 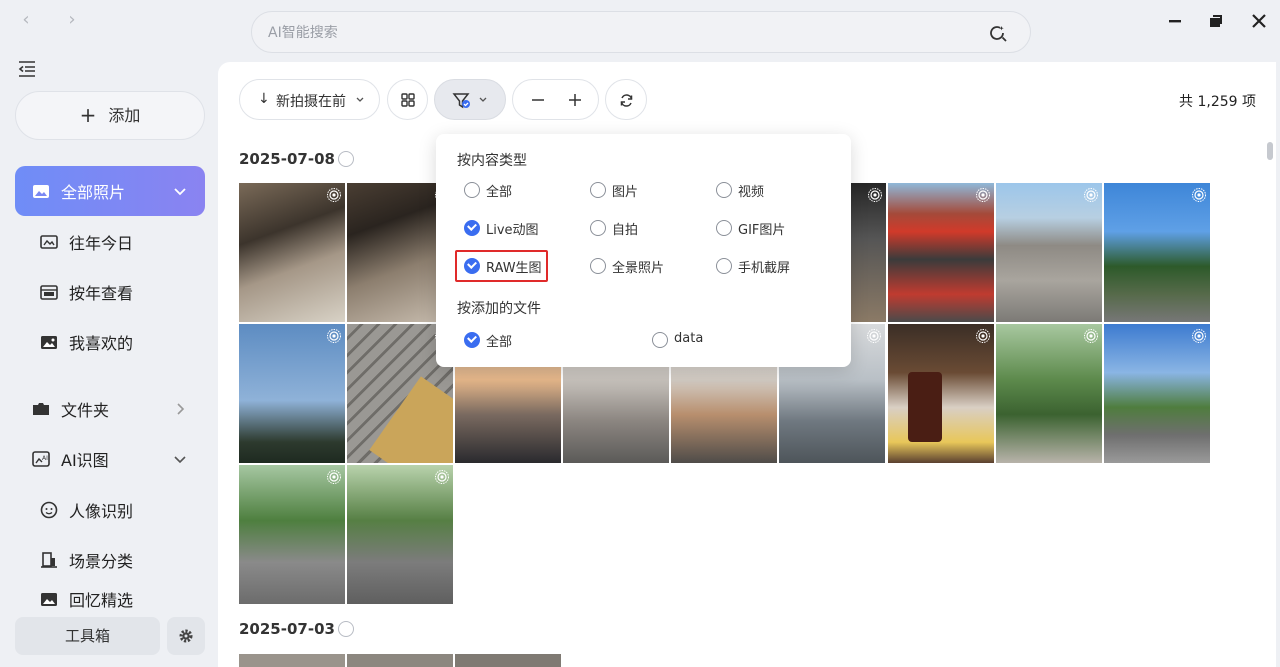 What do you see at coordinates (925, 407) in the screenshot?
I see `drink-cup-shape` at bounding box center [925, 407].